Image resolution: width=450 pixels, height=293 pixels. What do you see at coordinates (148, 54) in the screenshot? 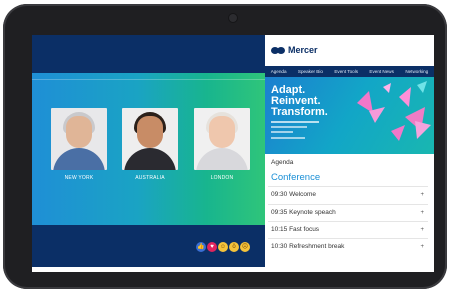
I see `video-header` at bounding box center [148, 54].